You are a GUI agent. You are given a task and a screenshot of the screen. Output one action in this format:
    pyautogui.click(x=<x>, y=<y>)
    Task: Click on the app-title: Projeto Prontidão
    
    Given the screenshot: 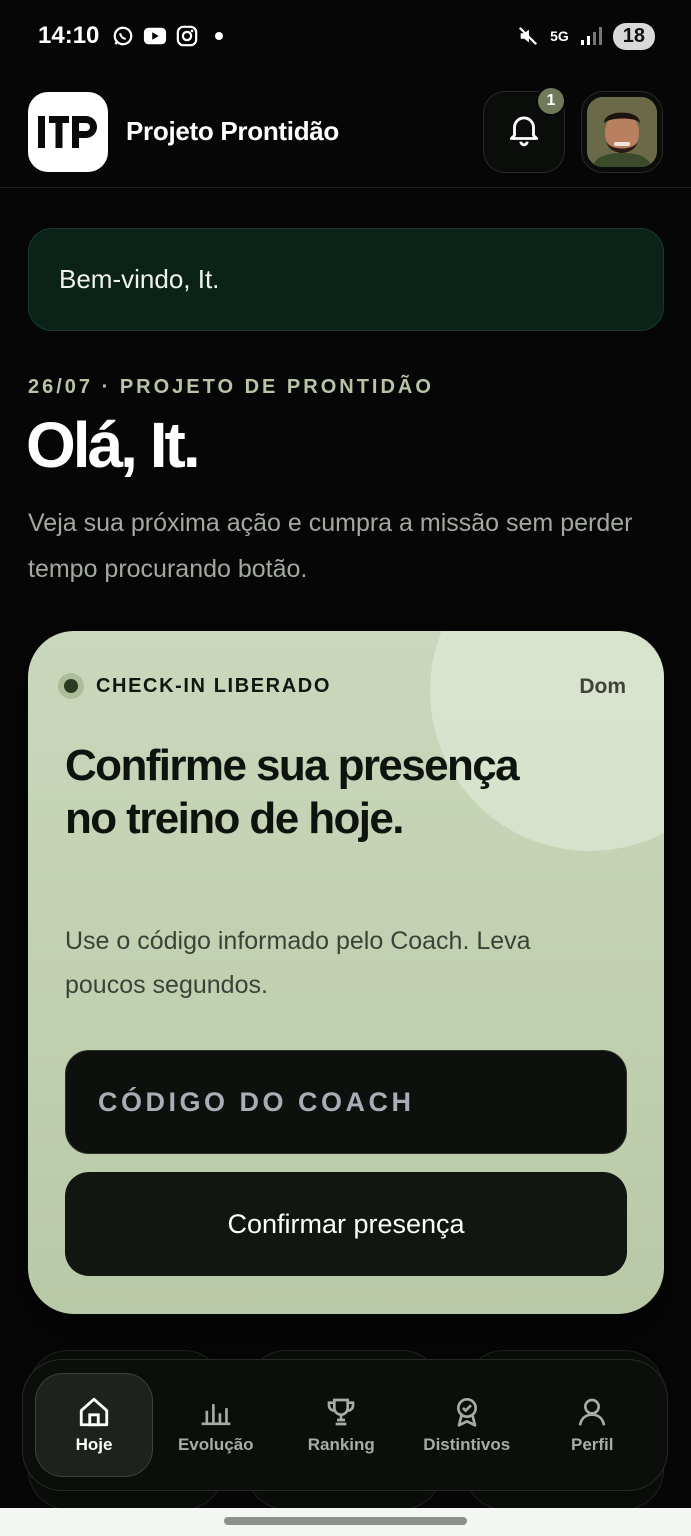 What is the action you would take?
    pyautogui.click(x=233, y=131)
    